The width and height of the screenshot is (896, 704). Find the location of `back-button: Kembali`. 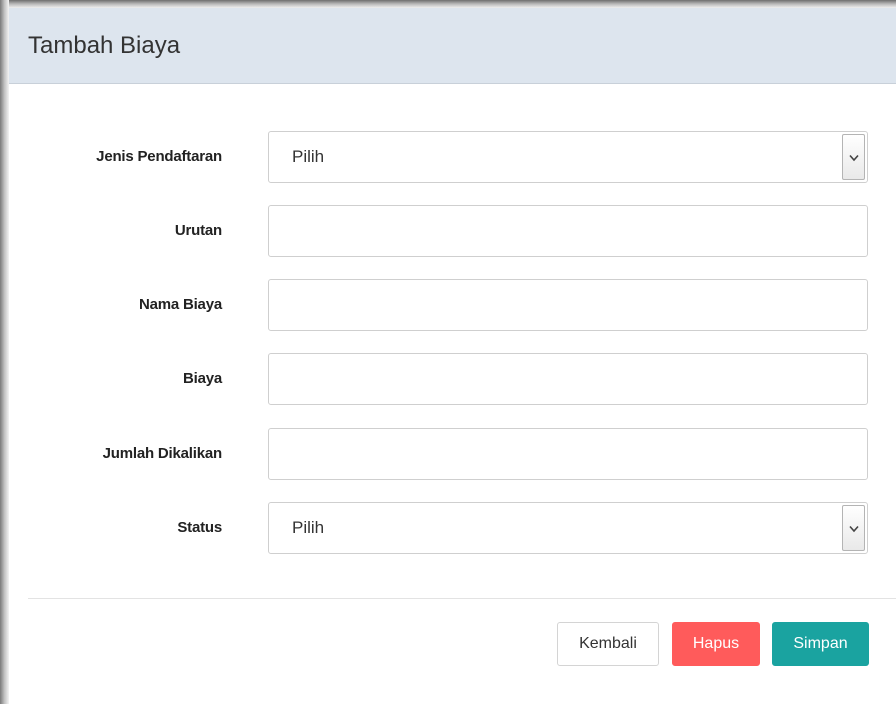

back-button: Kembali is located at coordinates (608, 644).